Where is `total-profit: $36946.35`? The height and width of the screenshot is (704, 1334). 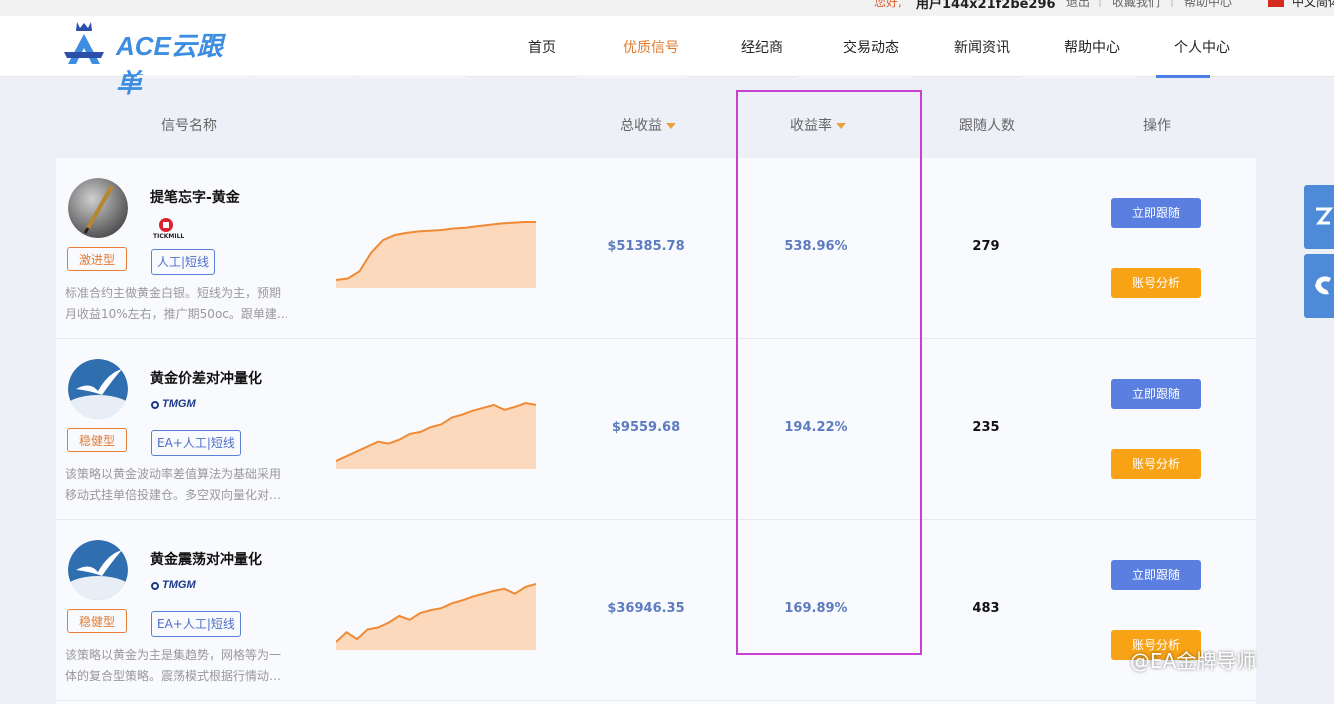 total-profit: $36946.35 is located at coordinates (646, 608).